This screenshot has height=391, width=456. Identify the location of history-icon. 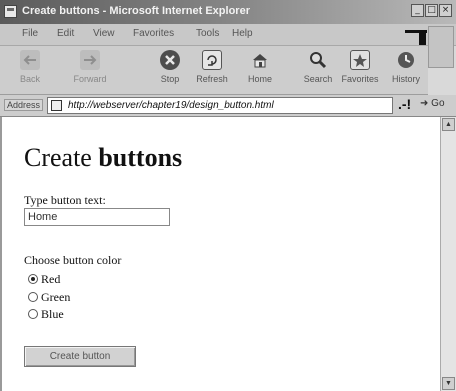
(406, 60).